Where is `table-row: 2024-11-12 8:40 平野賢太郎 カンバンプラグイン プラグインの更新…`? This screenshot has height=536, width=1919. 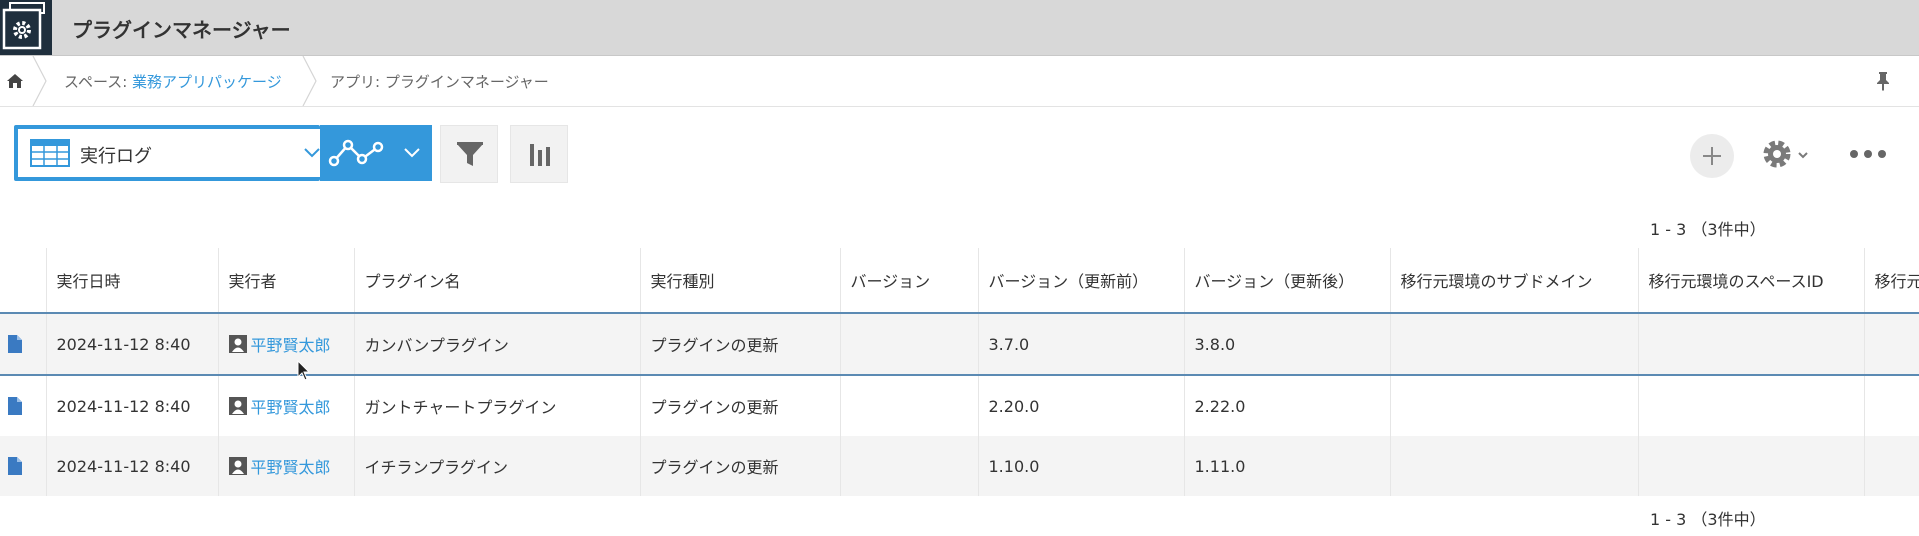 table-row: 2024-11-12 8:40 平野賢太郎 カンバンプラグイン プラグインの更新… is located at coordinates (959, 344).